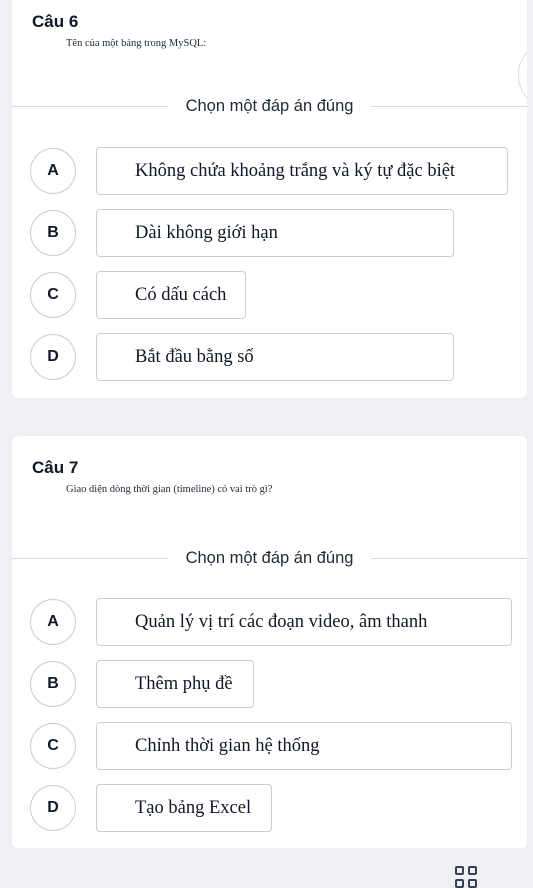  What do you see at coordinates (275, 357) in the screenshot?
I see `option-d: Bắt đầu bằng số` at bounding box center [275, 357].